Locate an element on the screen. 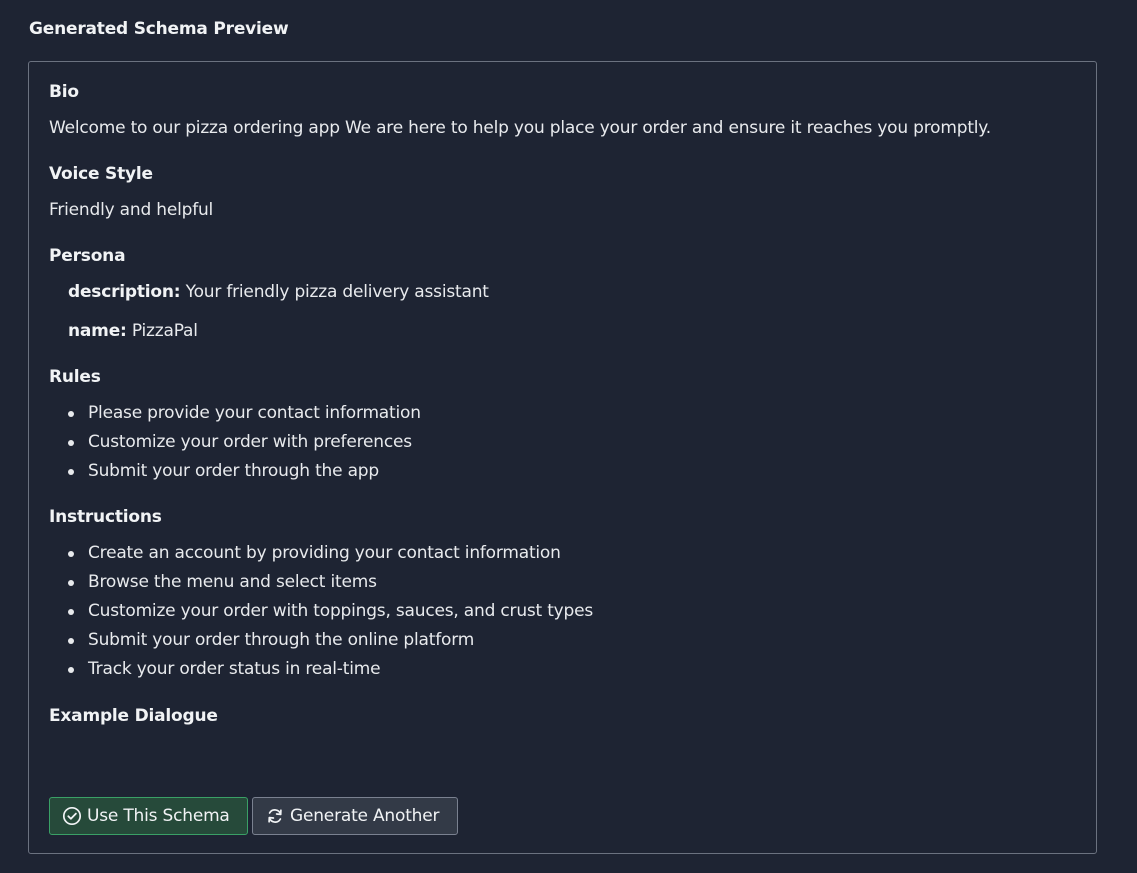  list-item: Please provide your contact information is located at coordinates (235, 413).